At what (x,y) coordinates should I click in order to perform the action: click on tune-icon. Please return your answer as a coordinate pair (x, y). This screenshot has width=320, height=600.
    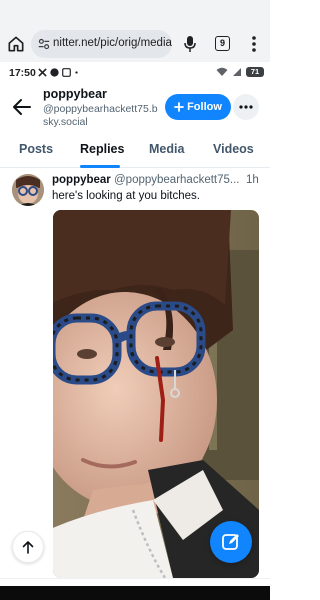
    Looking at the image, I should click on (44, 44).